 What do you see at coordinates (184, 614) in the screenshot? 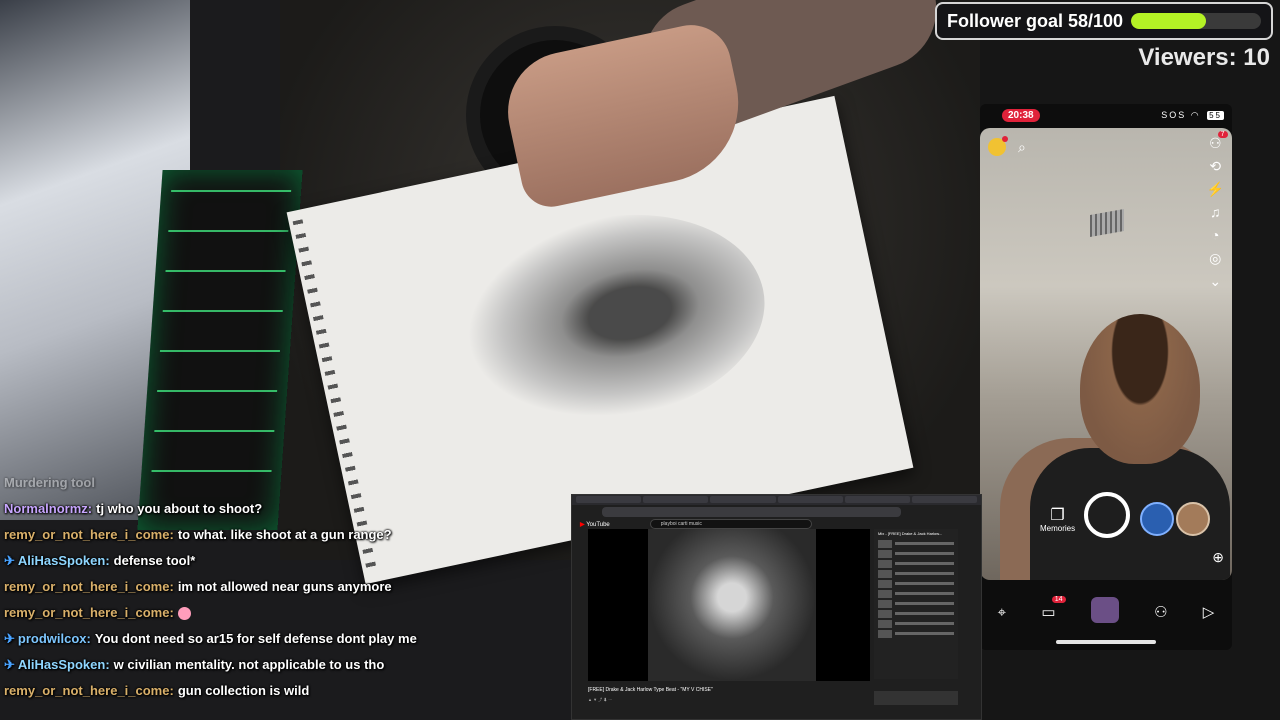
I see `face-emote-icon` at bounding box center [184, 614].